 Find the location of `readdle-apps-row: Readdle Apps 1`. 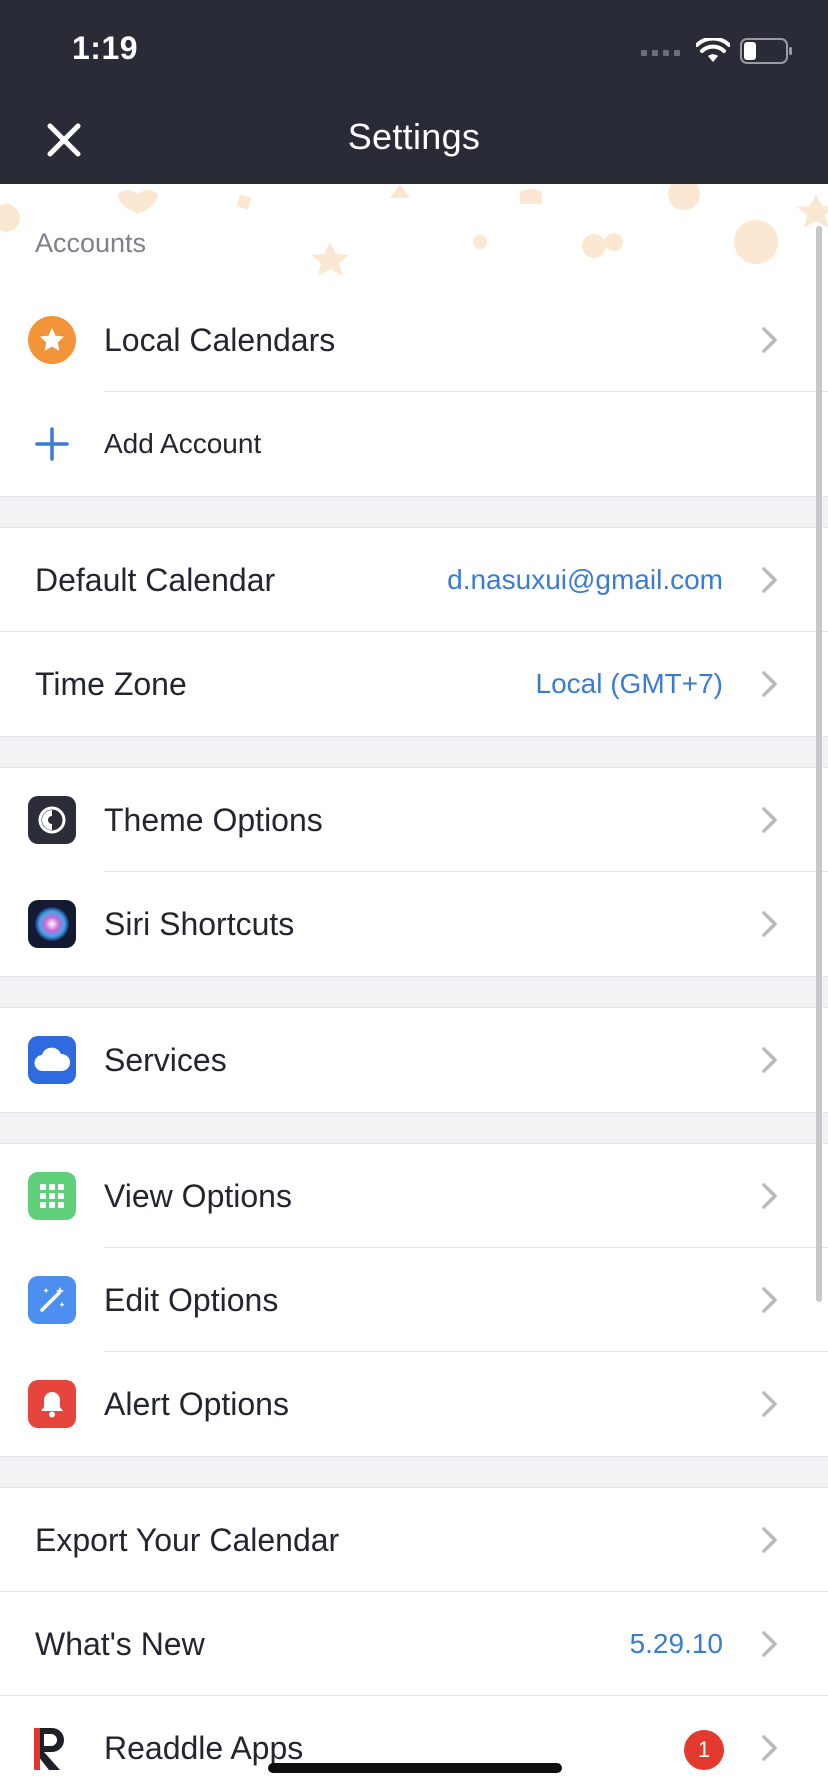

readdle-apps-row: Readdle Apps 1 is located at coordinates (414, 1744).